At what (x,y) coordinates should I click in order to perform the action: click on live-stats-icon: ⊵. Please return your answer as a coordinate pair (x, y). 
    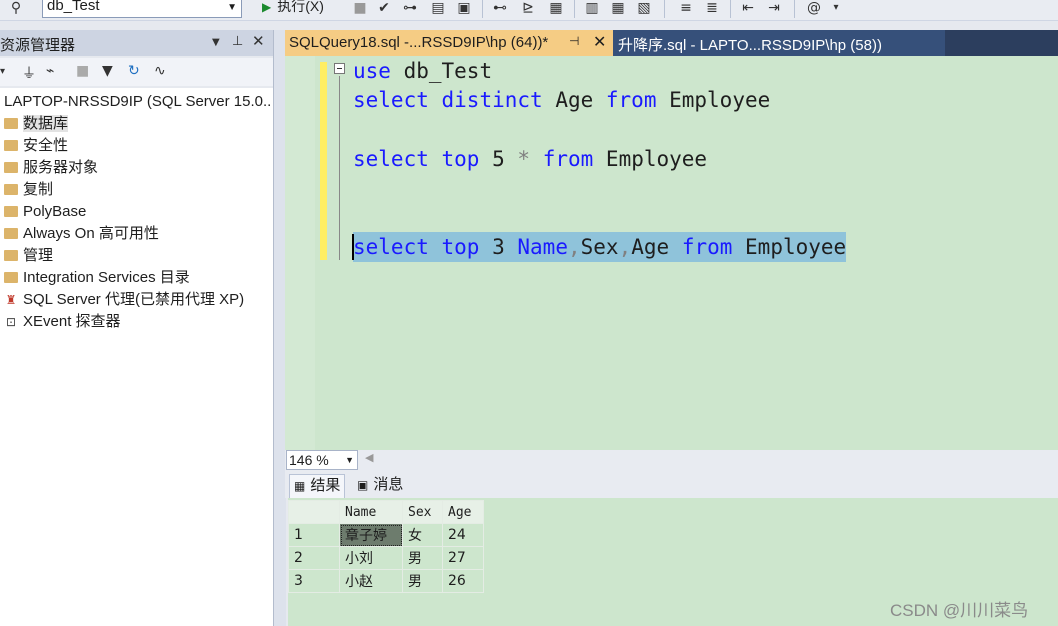
    Looking at the image, I should click on (528, 8).